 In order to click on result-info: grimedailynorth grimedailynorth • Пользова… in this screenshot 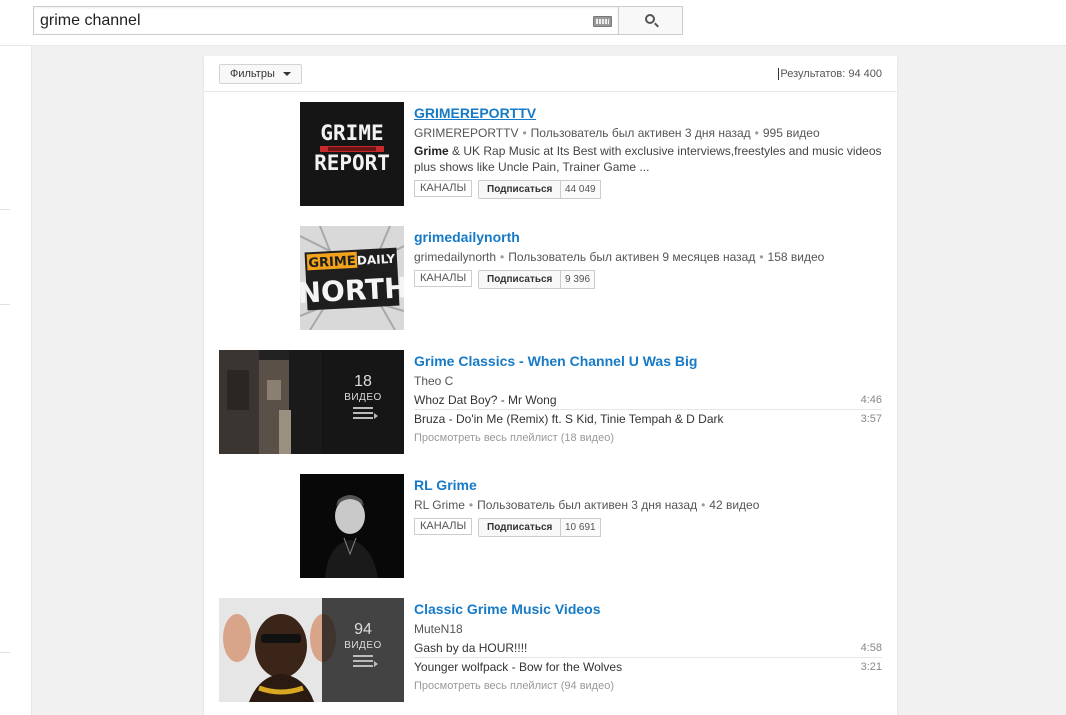, I will do `click(649, 257)`.